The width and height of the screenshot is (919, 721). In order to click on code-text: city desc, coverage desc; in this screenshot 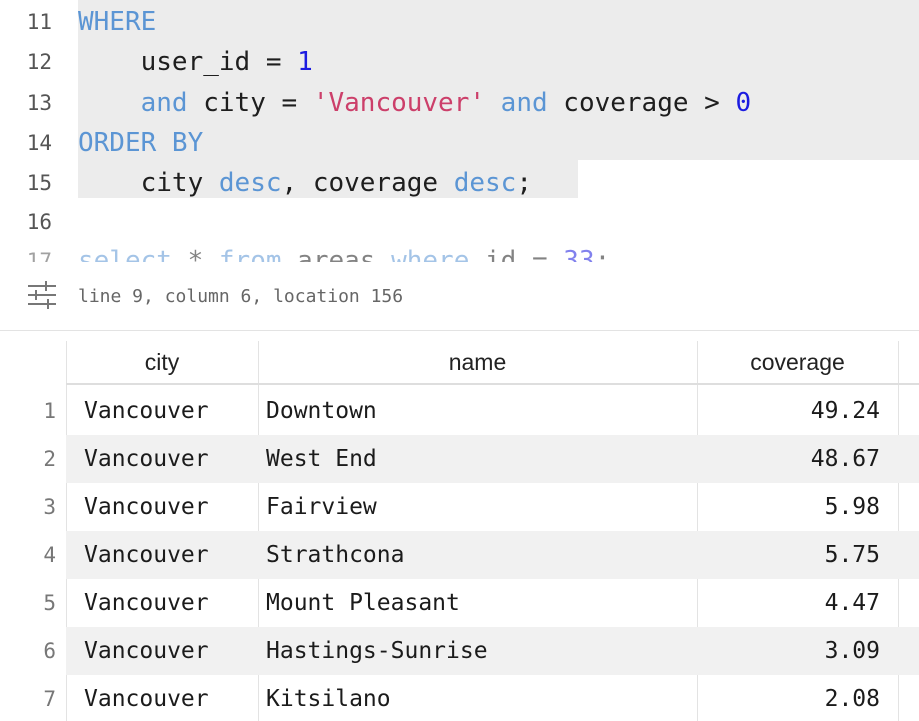, I will do `click(305, 183)`.